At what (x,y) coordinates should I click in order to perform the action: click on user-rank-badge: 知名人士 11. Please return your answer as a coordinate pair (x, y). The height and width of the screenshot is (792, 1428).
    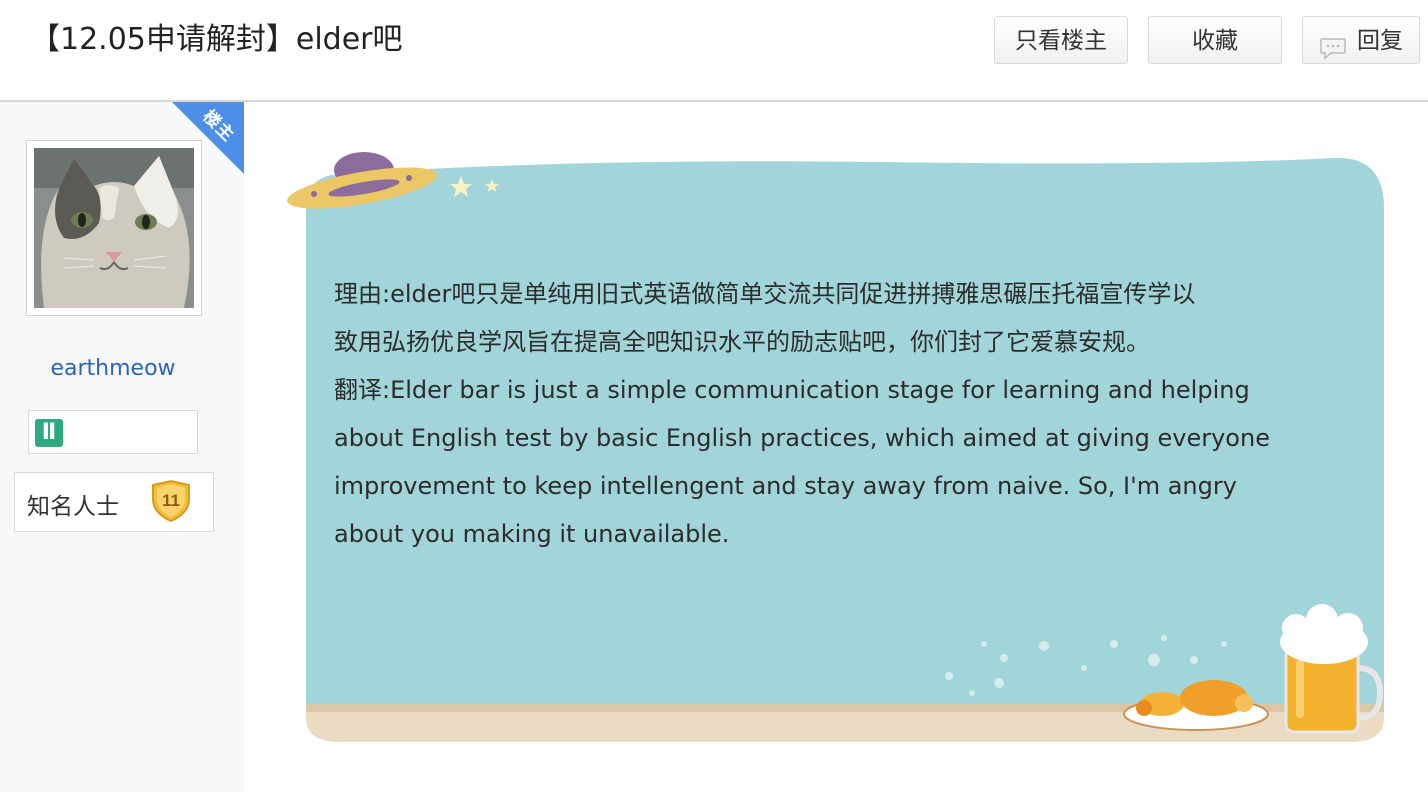
    Looking at the image, I should click on (114, 502).